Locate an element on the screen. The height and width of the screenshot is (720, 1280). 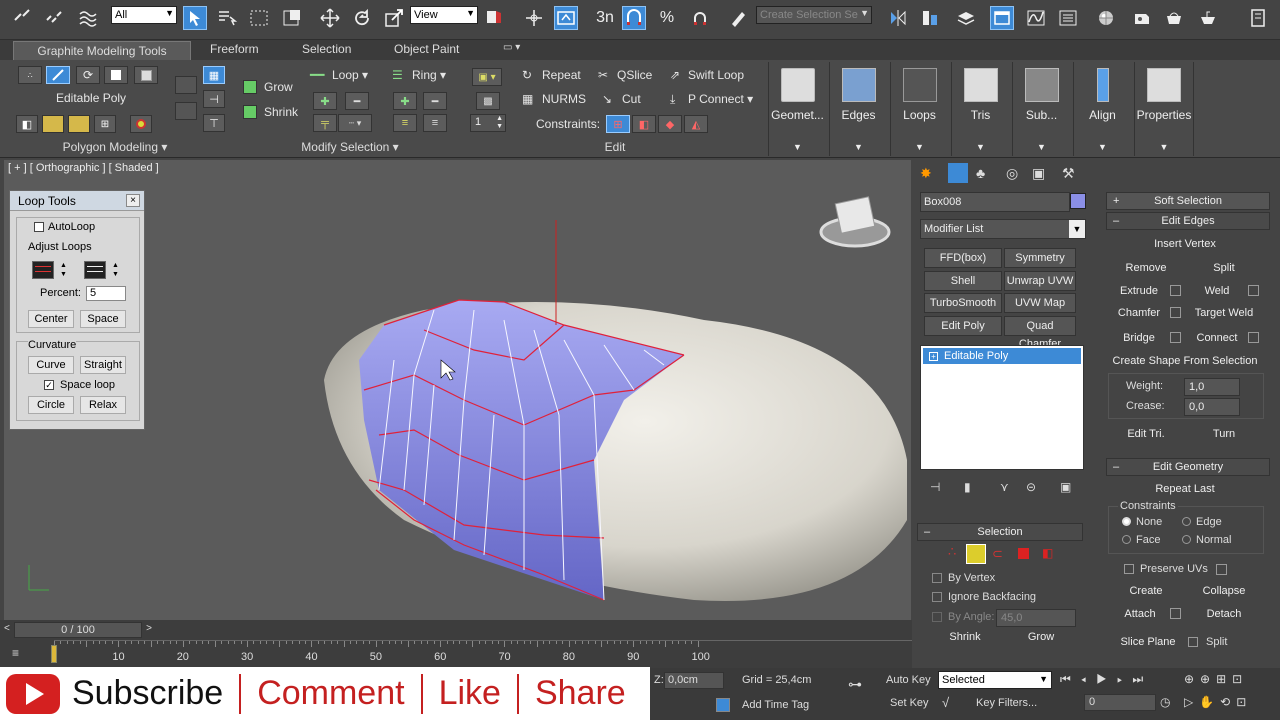
align-panel-button: Align ▼ is located at coordinates (1102, 109).